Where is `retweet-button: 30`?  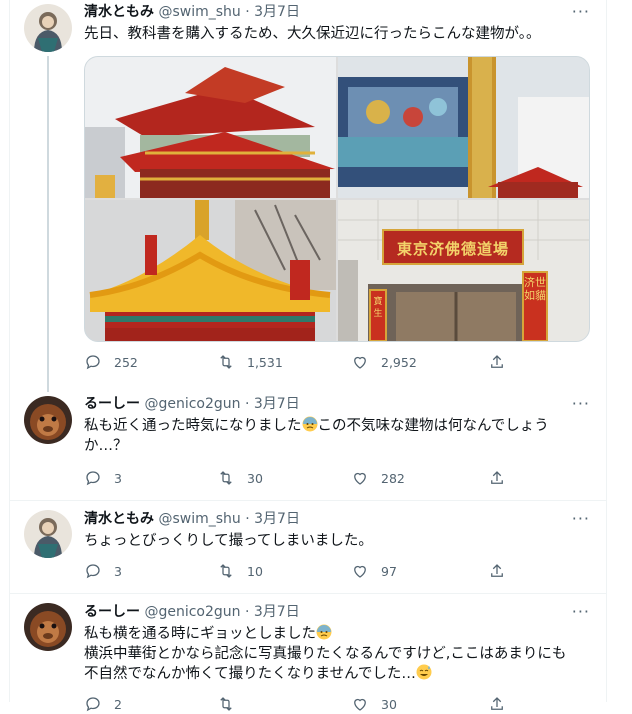 retweet-button: 30 is located at coordinates (240, 478).